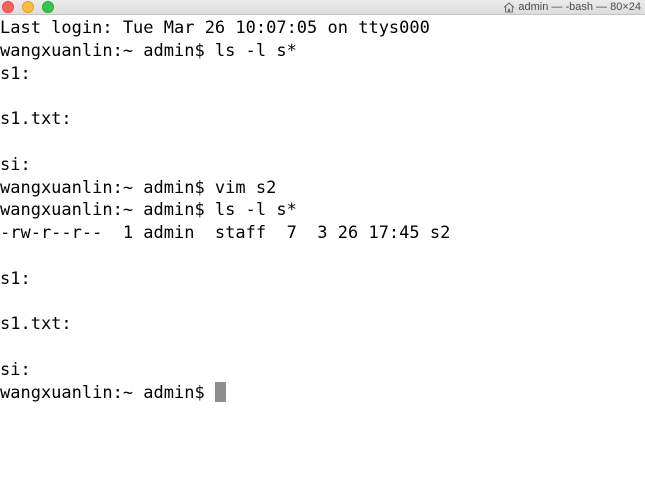 This screenshot has height=501, width=645. Describe the element at coordinates (220, 391) in the screenshot. I see `text-cursor` at that location.